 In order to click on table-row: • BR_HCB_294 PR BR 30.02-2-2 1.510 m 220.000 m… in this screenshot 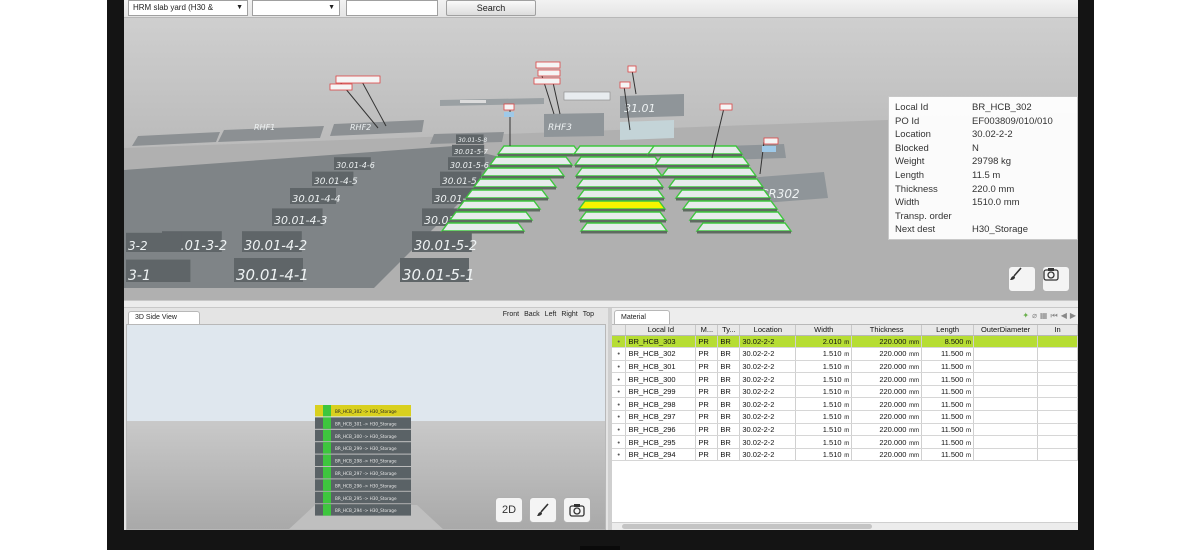, I will do `click(845, 455)`.